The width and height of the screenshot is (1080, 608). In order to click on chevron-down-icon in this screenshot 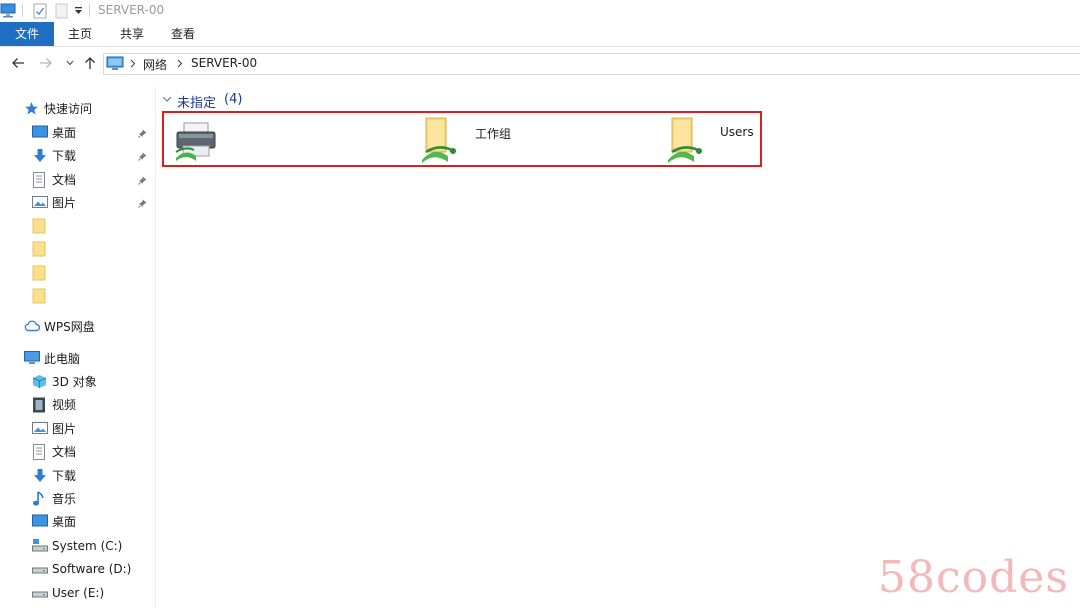, I will do `click(167, 99)`.